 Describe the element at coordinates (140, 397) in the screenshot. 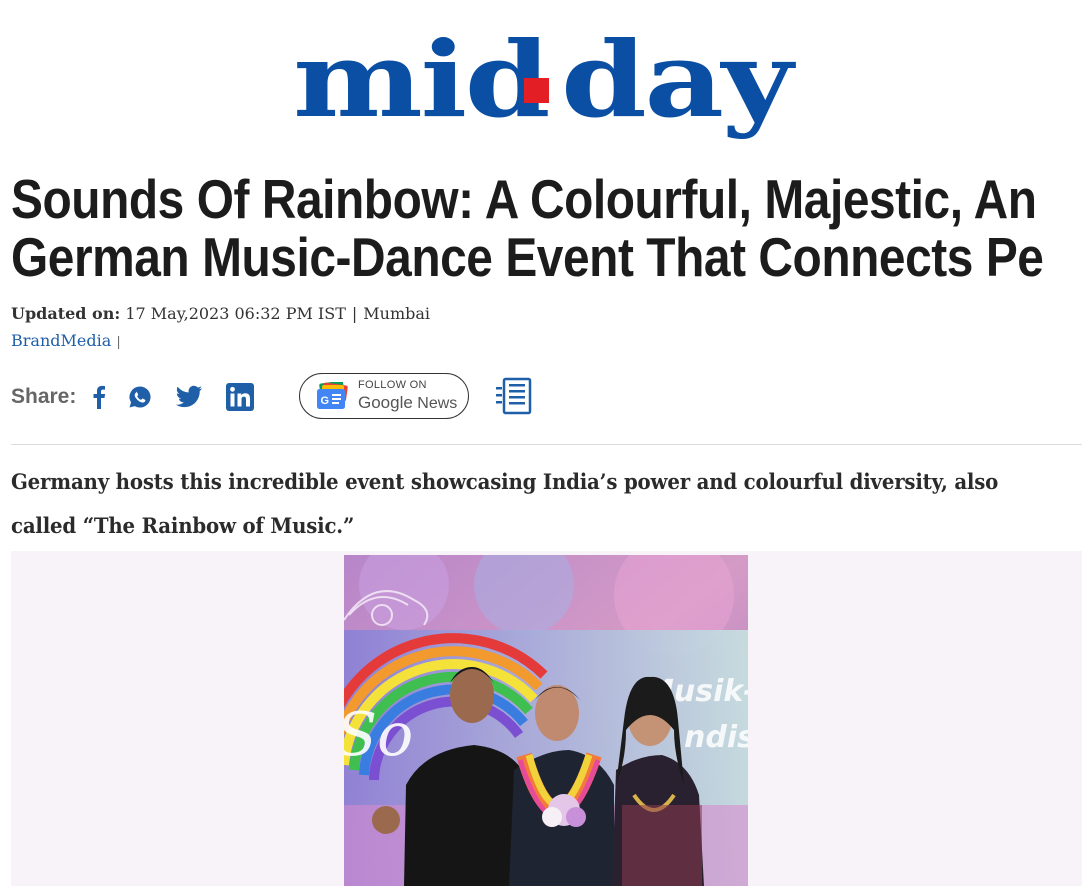

I see `whatsapp-icon` at that location.